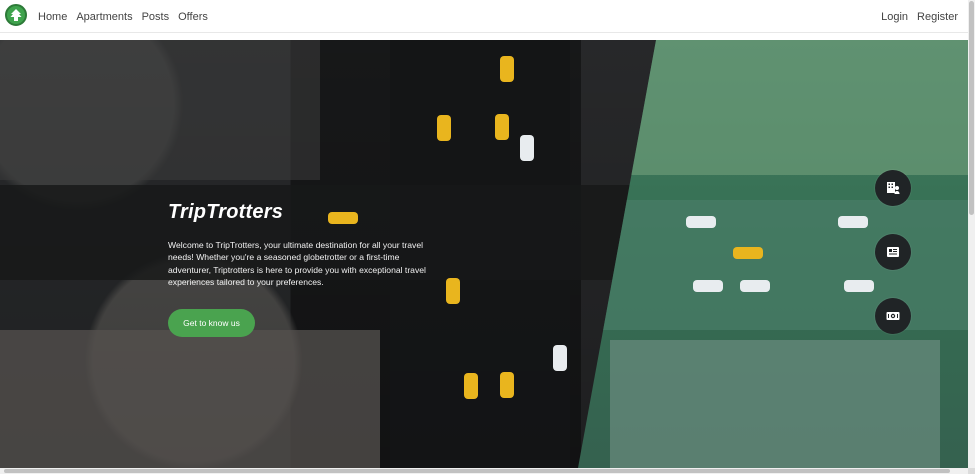 This screenshot has height=474, width=975. What do you see at coordinates (193, 17) in the screenshot?
I see `nav-offers-link: Offers` at bounding box center [193, 17].